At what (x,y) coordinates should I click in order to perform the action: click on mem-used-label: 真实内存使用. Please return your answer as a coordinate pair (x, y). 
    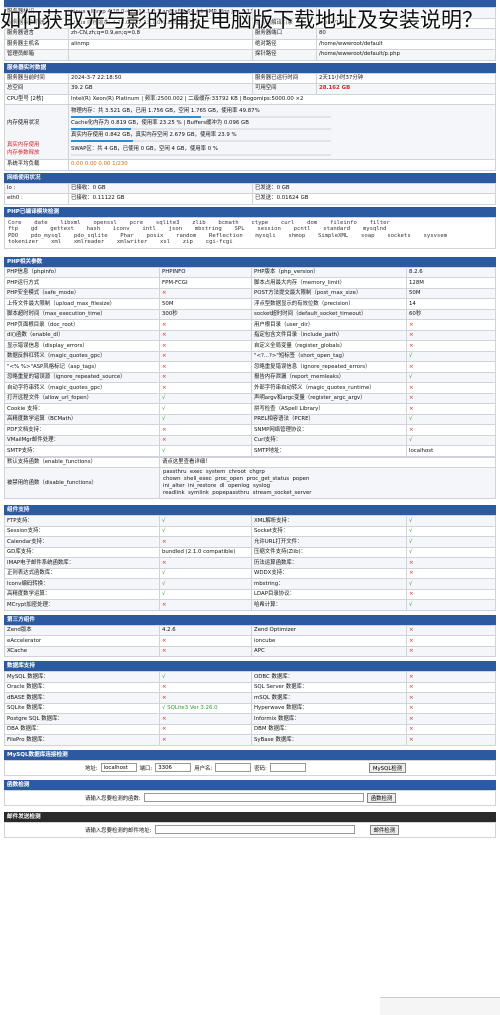
    Looking at the image, I should click on (23, 145).